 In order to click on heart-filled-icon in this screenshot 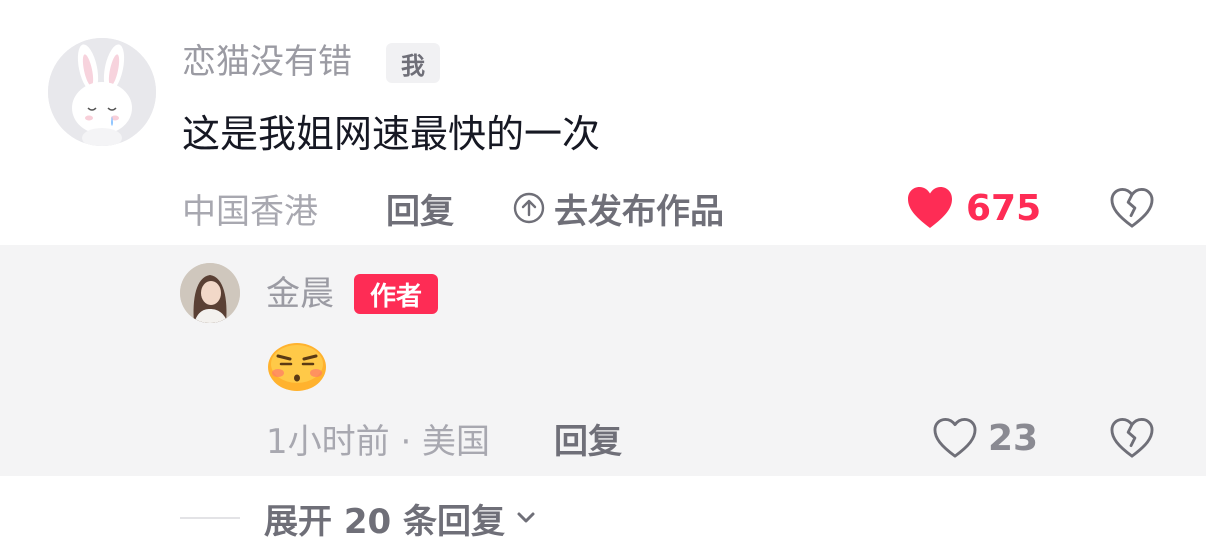, I will do `click(930, 207)`.